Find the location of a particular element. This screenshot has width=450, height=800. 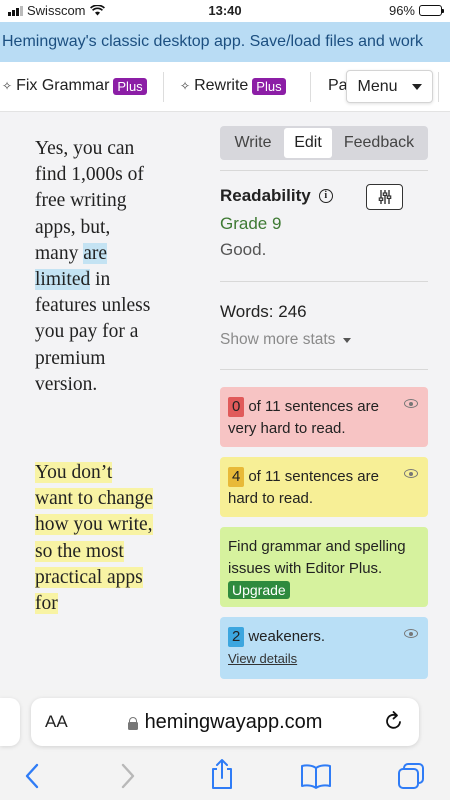

battery-icon is located at coordinates (431, 10).